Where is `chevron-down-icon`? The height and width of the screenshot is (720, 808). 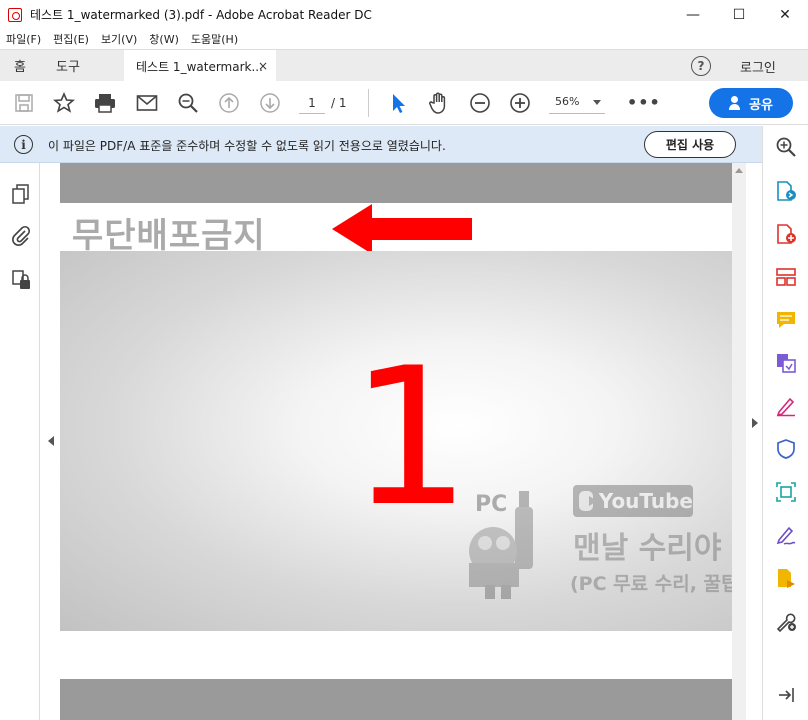
chevron-down-icon is located at coordinates (597, 102).